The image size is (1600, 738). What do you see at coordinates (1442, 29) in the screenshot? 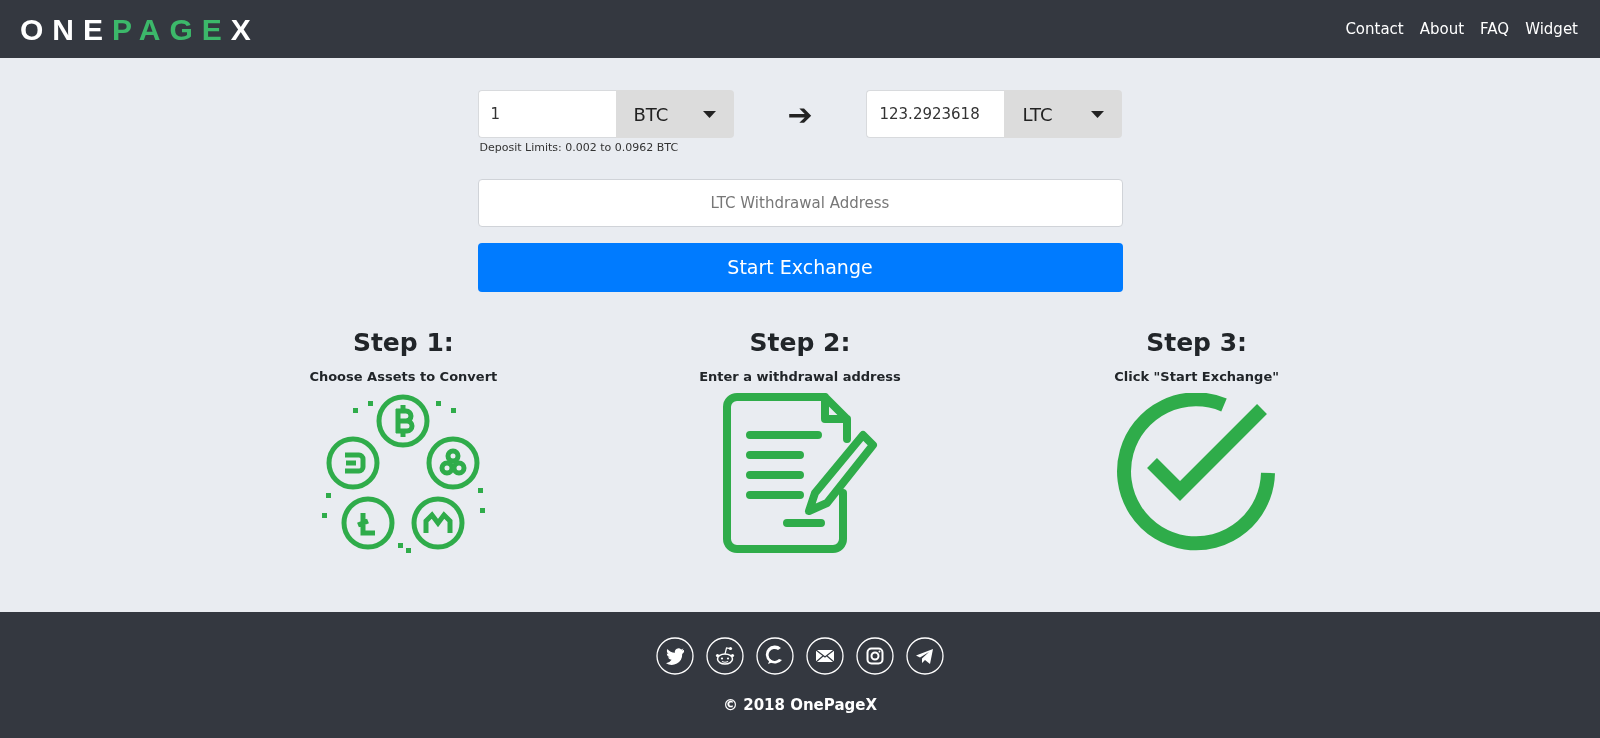
I see `nav-link: About` at bounding box center [1442, 29].